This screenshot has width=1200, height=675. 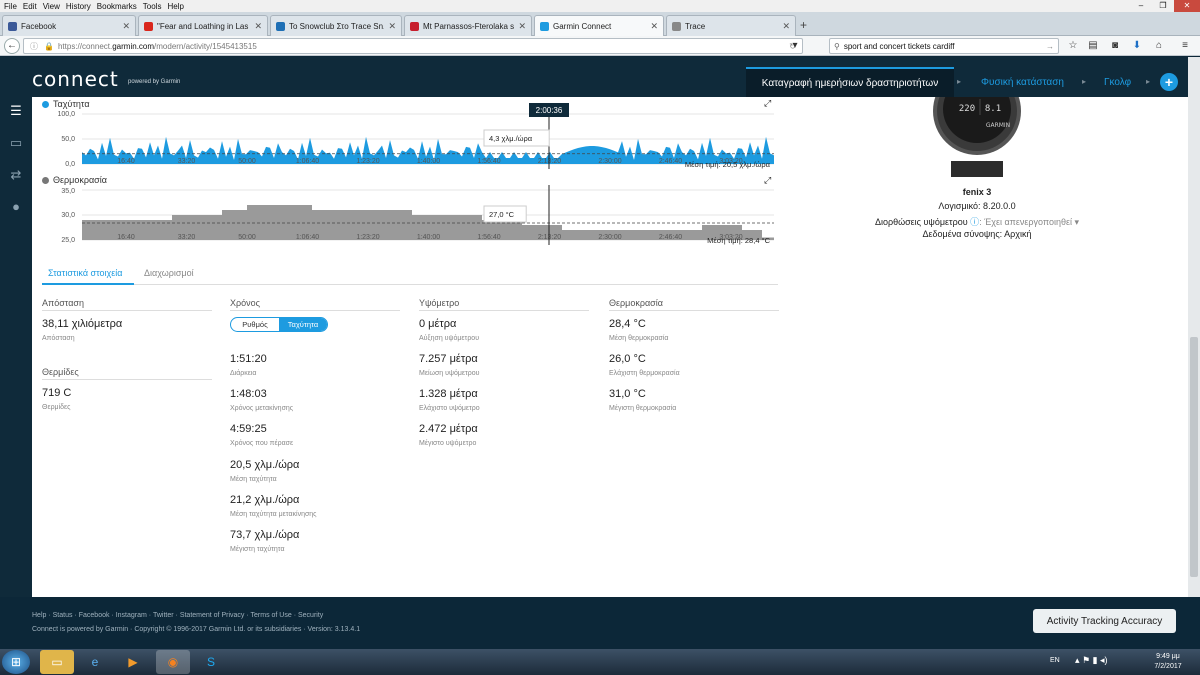 What do you see at coordinates (977, 137) in the screenshot?
I see `watch-image: 220 8.1 GARMIN` at bounding box center [977, 137].